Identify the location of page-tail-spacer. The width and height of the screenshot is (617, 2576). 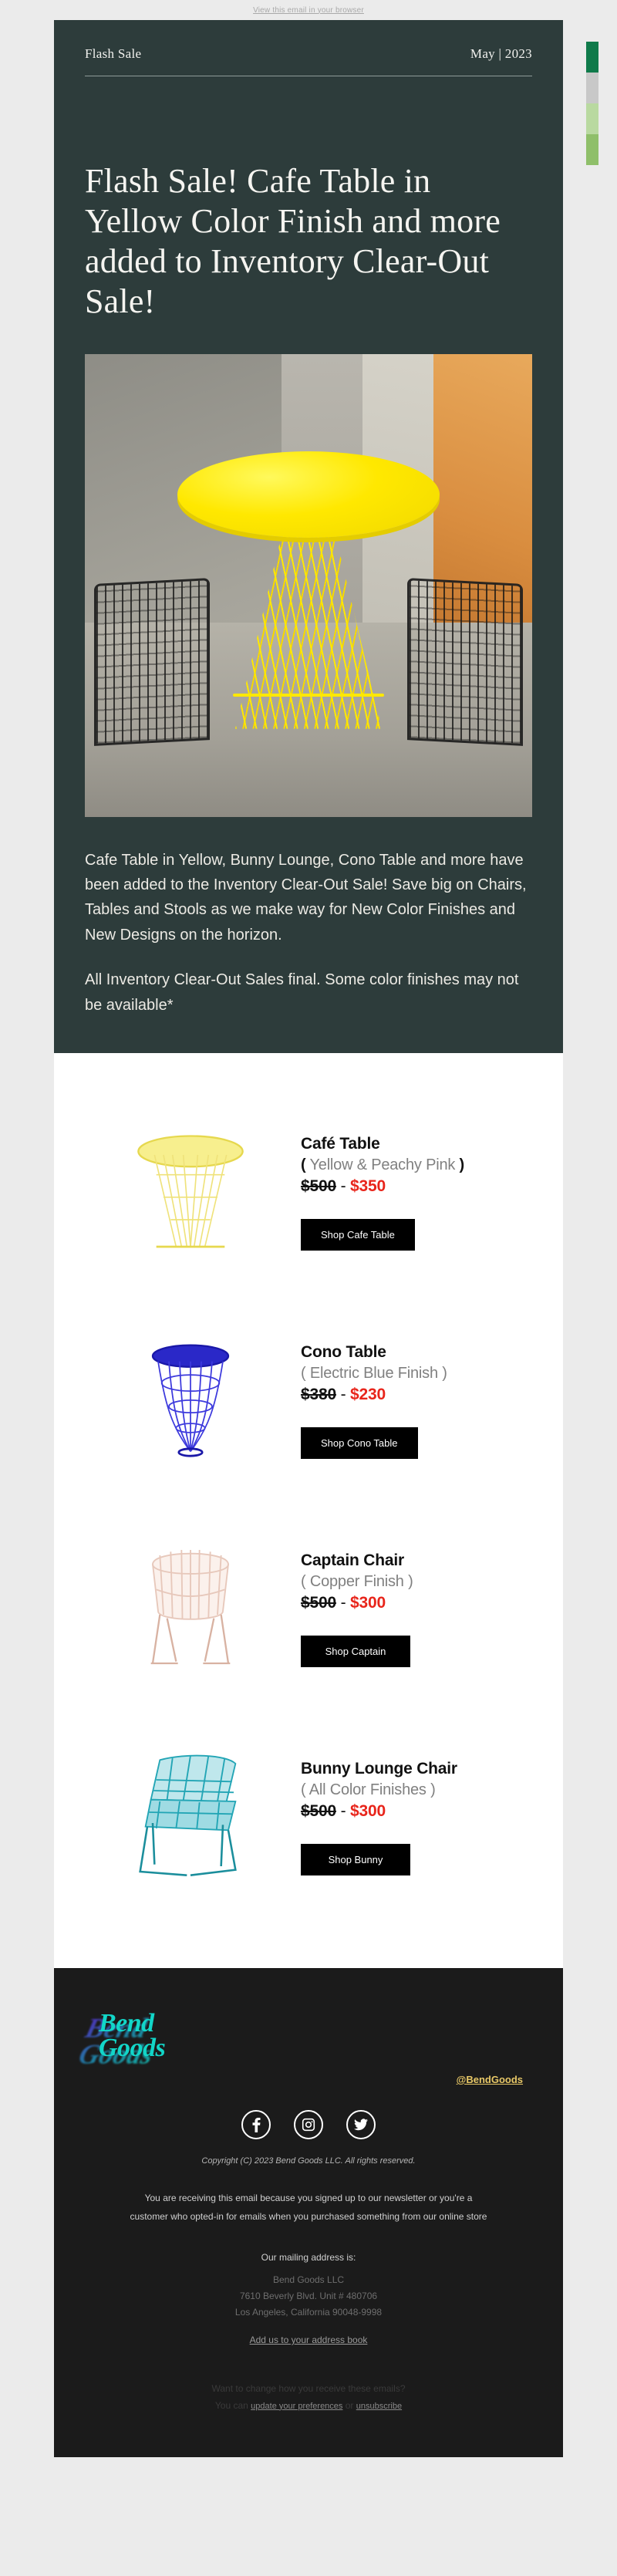
(308, 2474).